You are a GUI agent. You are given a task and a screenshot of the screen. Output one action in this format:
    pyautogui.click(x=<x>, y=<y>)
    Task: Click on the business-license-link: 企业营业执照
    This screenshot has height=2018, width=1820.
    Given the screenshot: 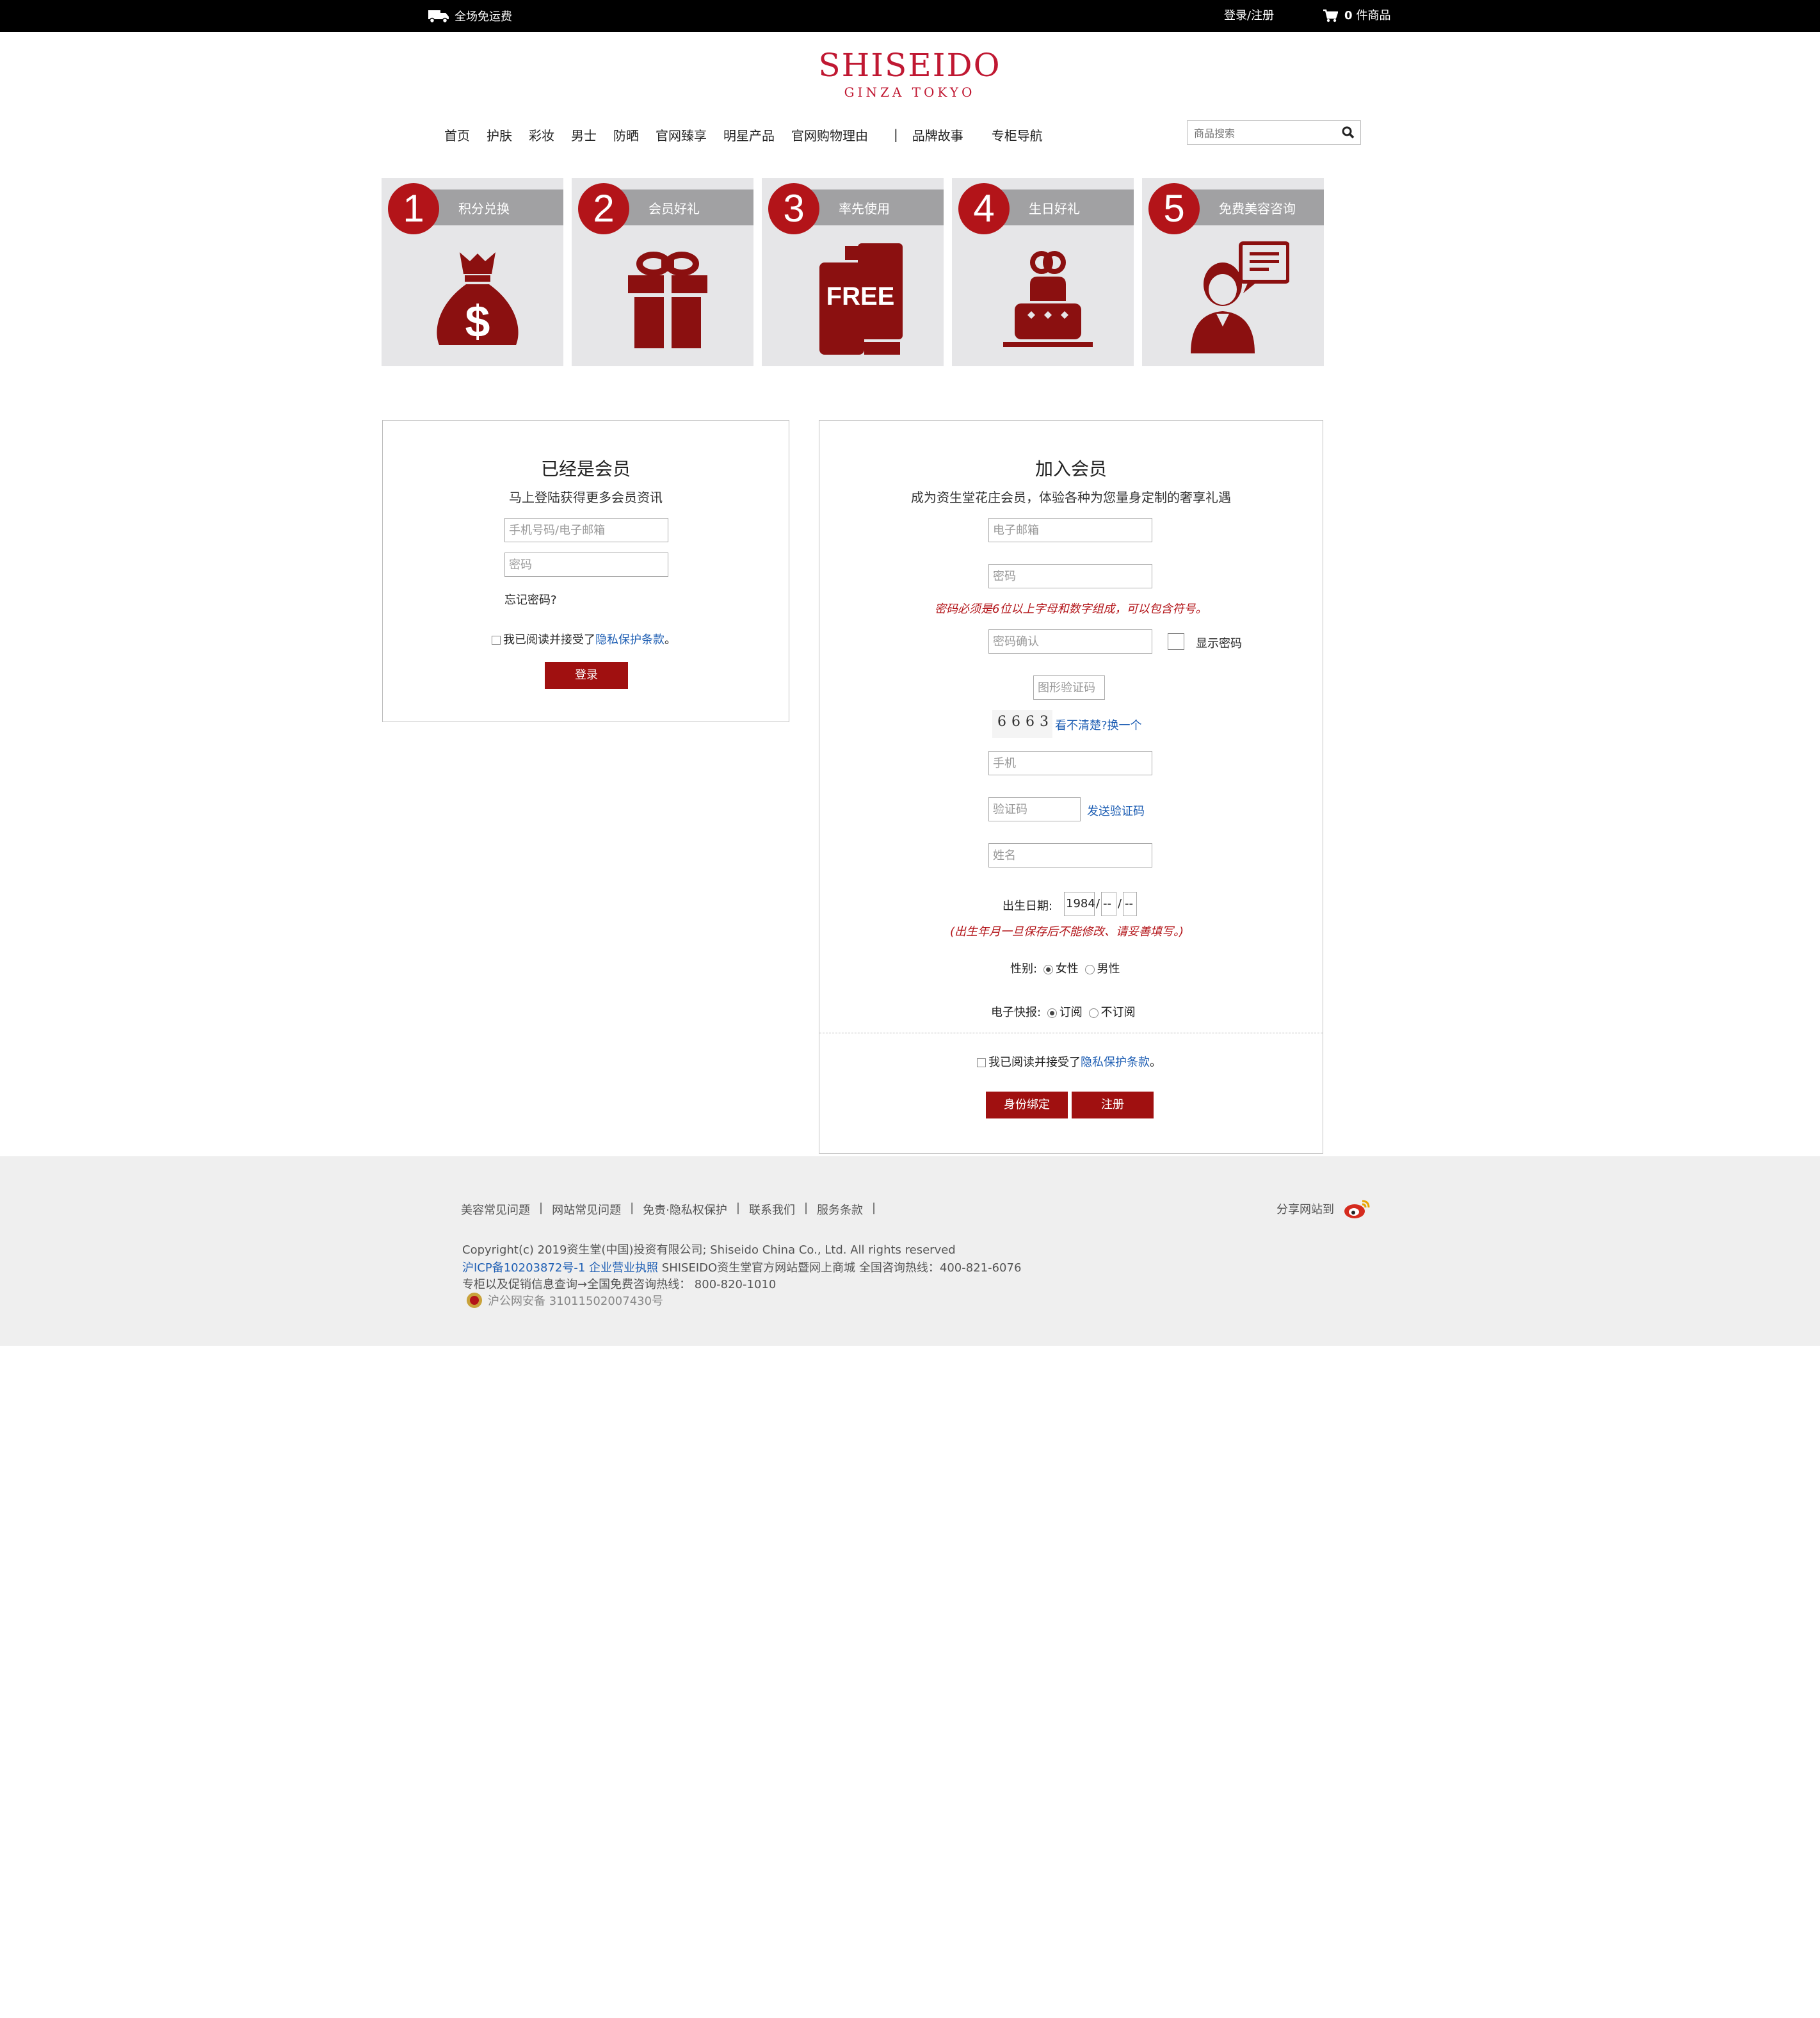 What is the action you would take?
    pyautogui.click(x=623, y=1268)
    